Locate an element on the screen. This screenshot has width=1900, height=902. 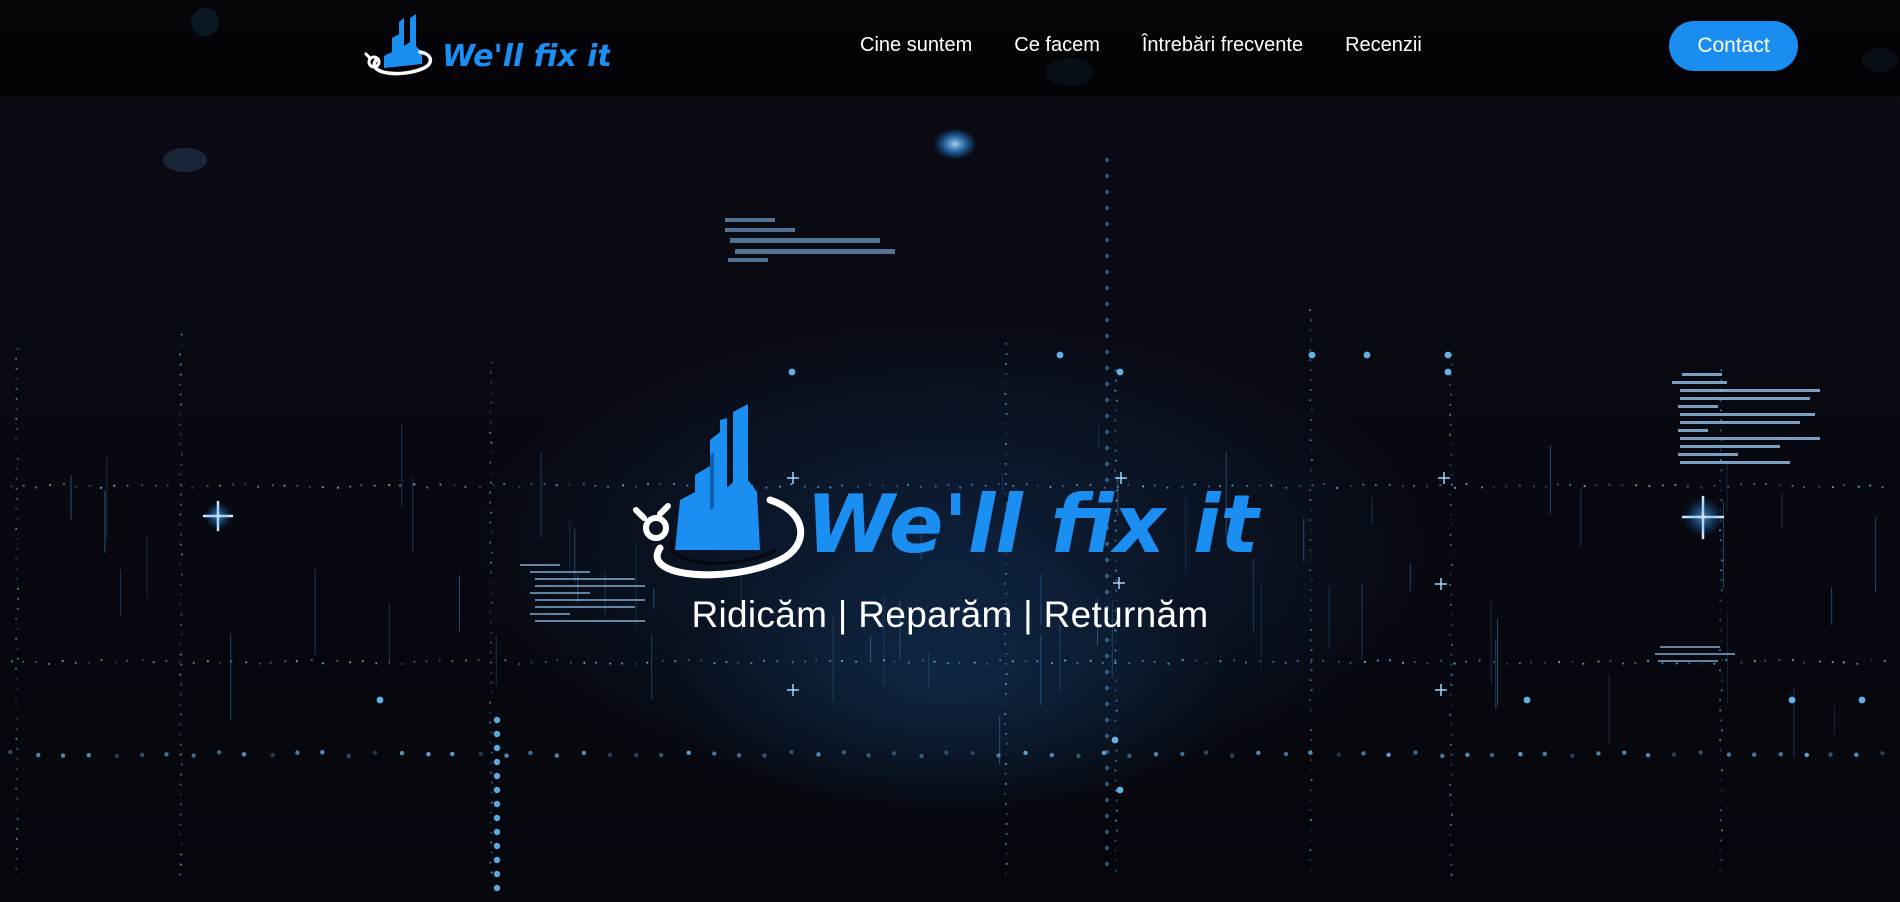
nav-link-intrebari-frecvente: Întrebări frecvente is located at coordinates (1222, 45).